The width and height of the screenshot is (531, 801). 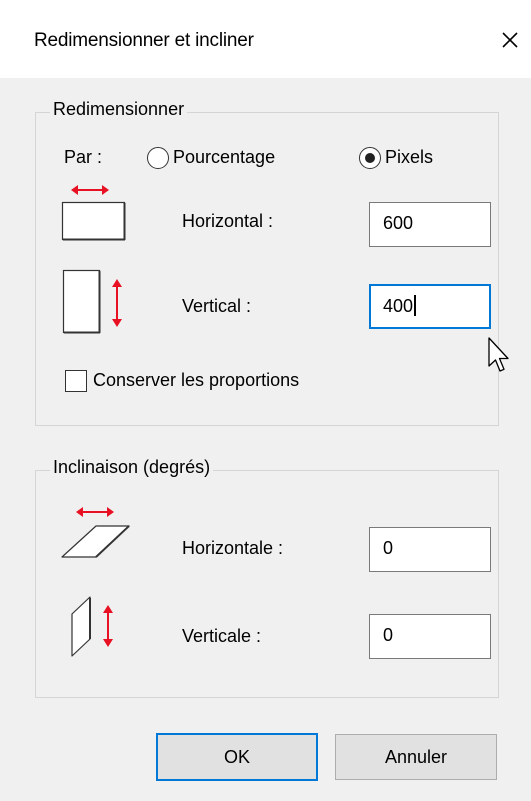 What do you see at coordinates (119, 109) in the screenshot?
I see `resize-legend: Redimensionner` at bounding box center [119, 109].